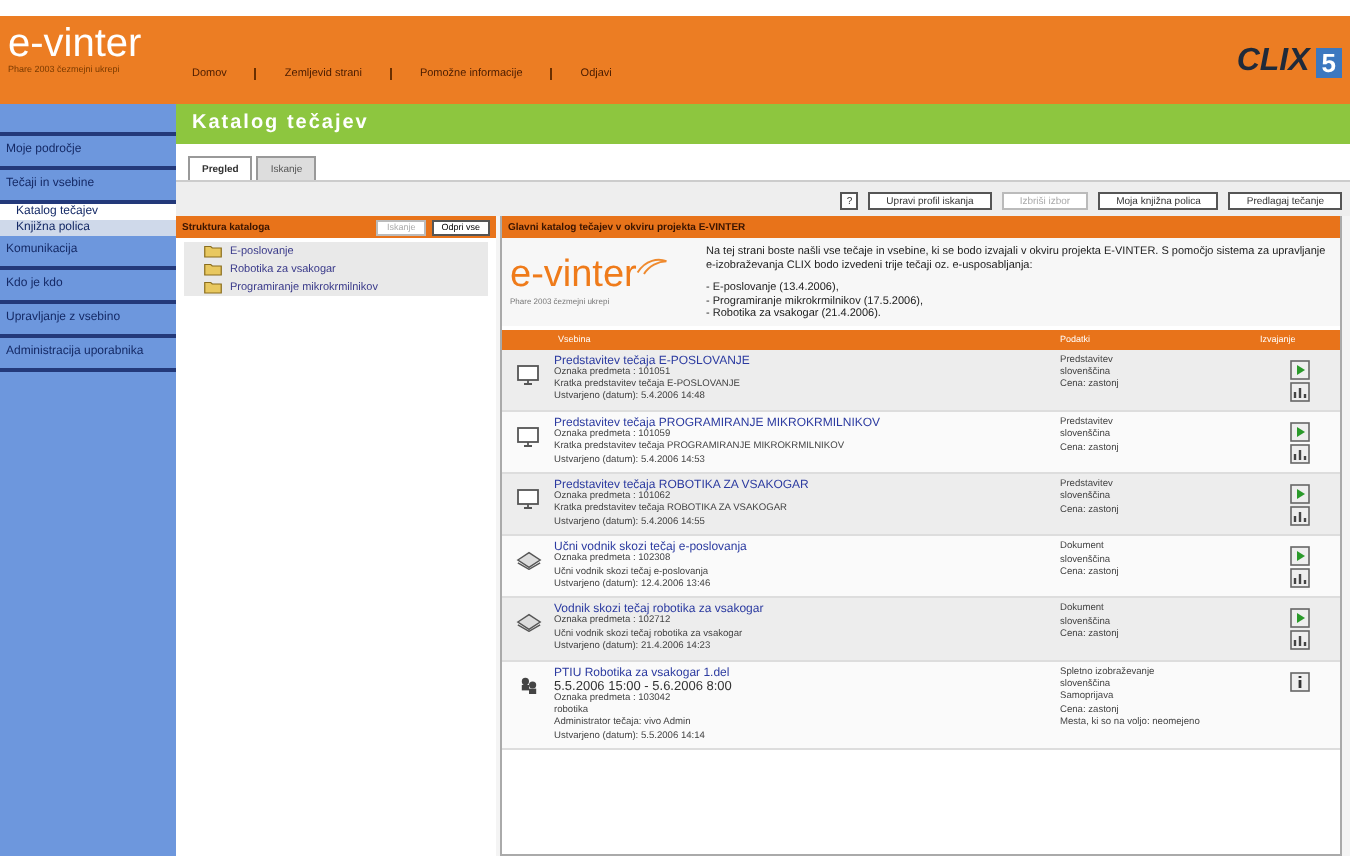 Image resolution: width=1350 pixels, height=856 pixels. I want to click on page-title: Katalog tečajev, so click(763, 124).